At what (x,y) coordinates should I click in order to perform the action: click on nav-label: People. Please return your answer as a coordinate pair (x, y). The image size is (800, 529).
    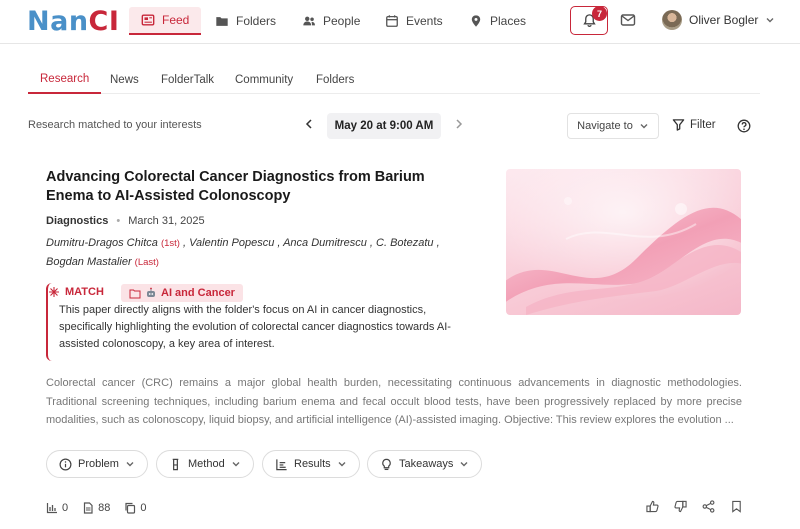
    Looking at the image, I should click on (342, 21).